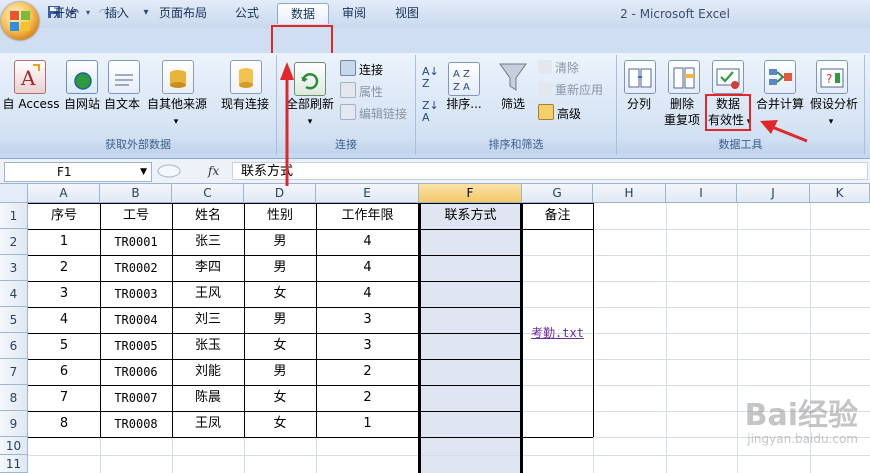  What do you see at coordinates (310, 122) in the screenshot?
I see `refresh-dropdown-icon: ▾` at bounding box center [310, 122].